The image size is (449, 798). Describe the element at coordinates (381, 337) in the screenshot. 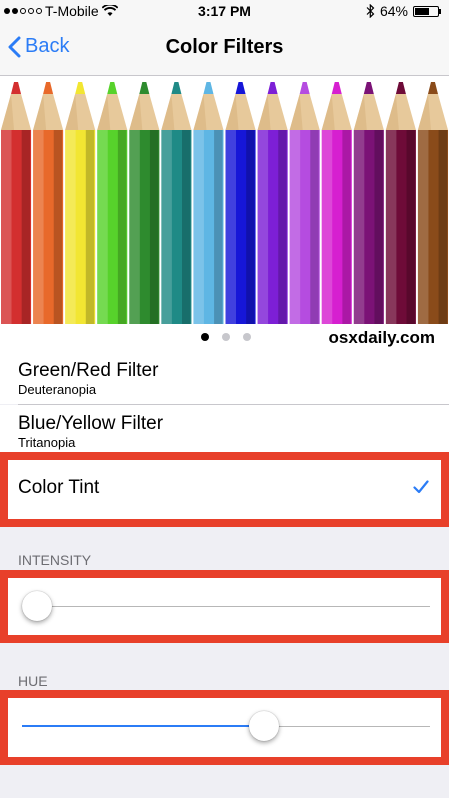

I see `watermark: osxdaily.com` at that location.